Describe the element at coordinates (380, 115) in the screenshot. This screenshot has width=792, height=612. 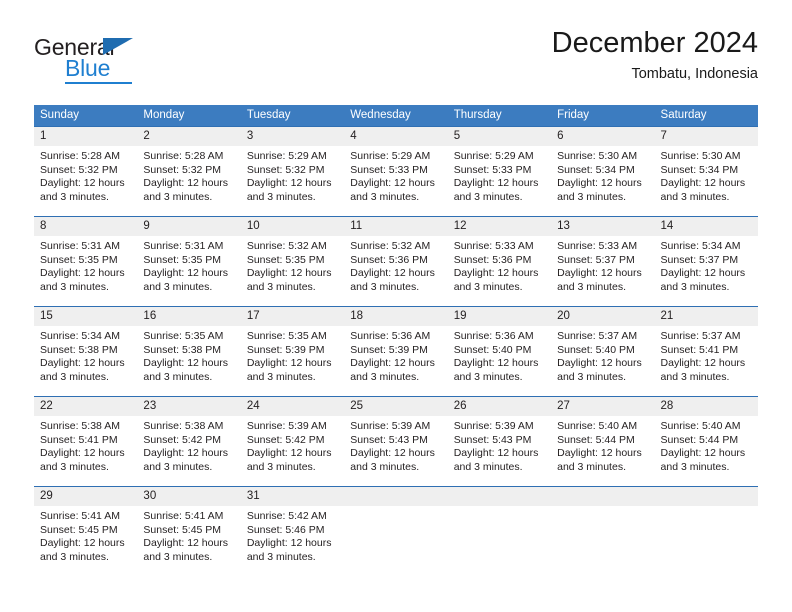
I see `weekday-header-wednesday: Wednesday` at that location.